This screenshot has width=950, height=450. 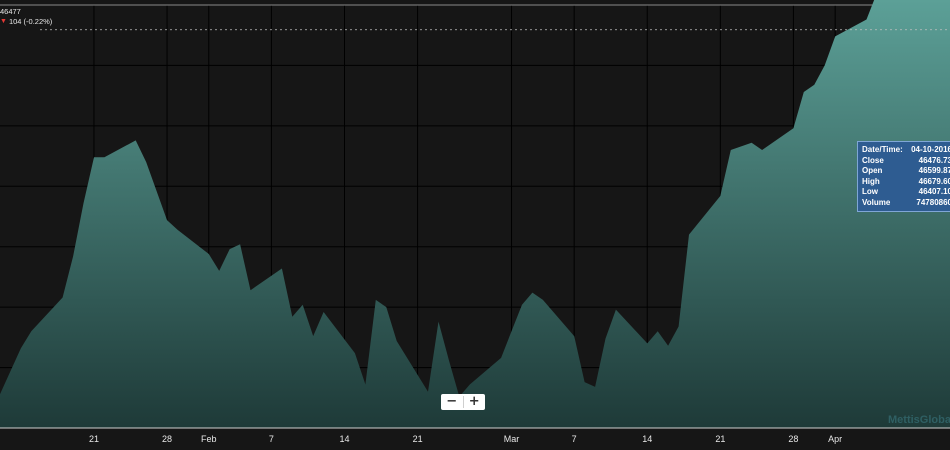 What do you see at coordinates (882, 149) in the screenshot?
I see `tooltip-label: Date/Time:` at bounding box center [882, 149].